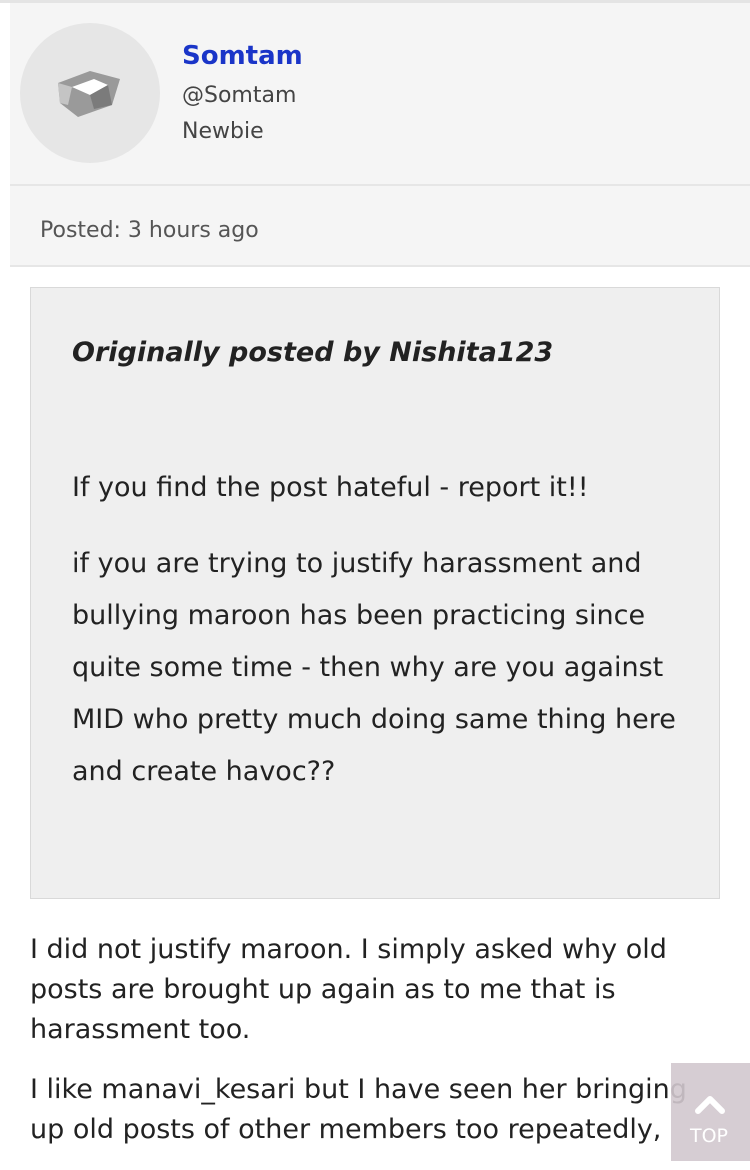 This screenshot has width=750, height=1170. Describe the element at coordinates (242, 56) in the screenshot. I see `author-name-link: Somtam` at that location.